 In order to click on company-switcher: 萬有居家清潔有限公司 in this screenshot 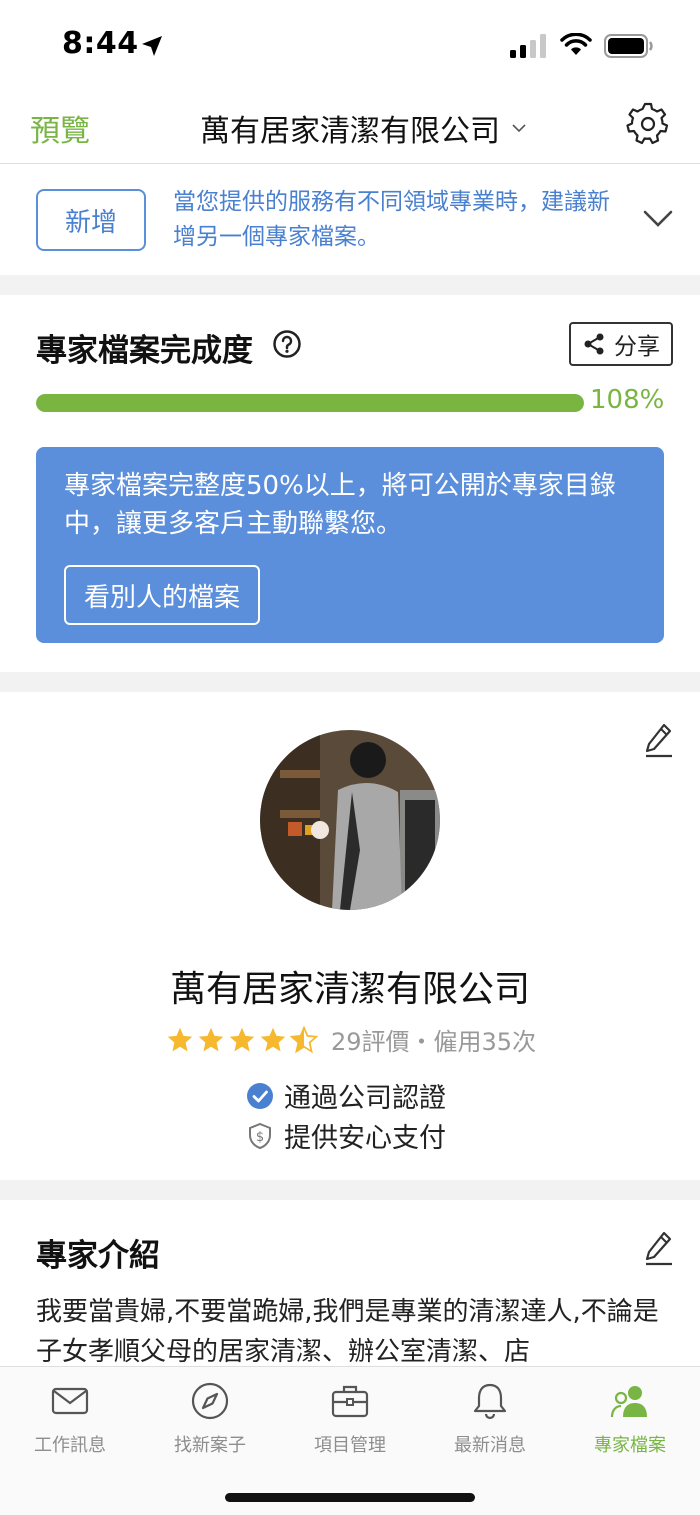, I will do `click(364, 128)`.